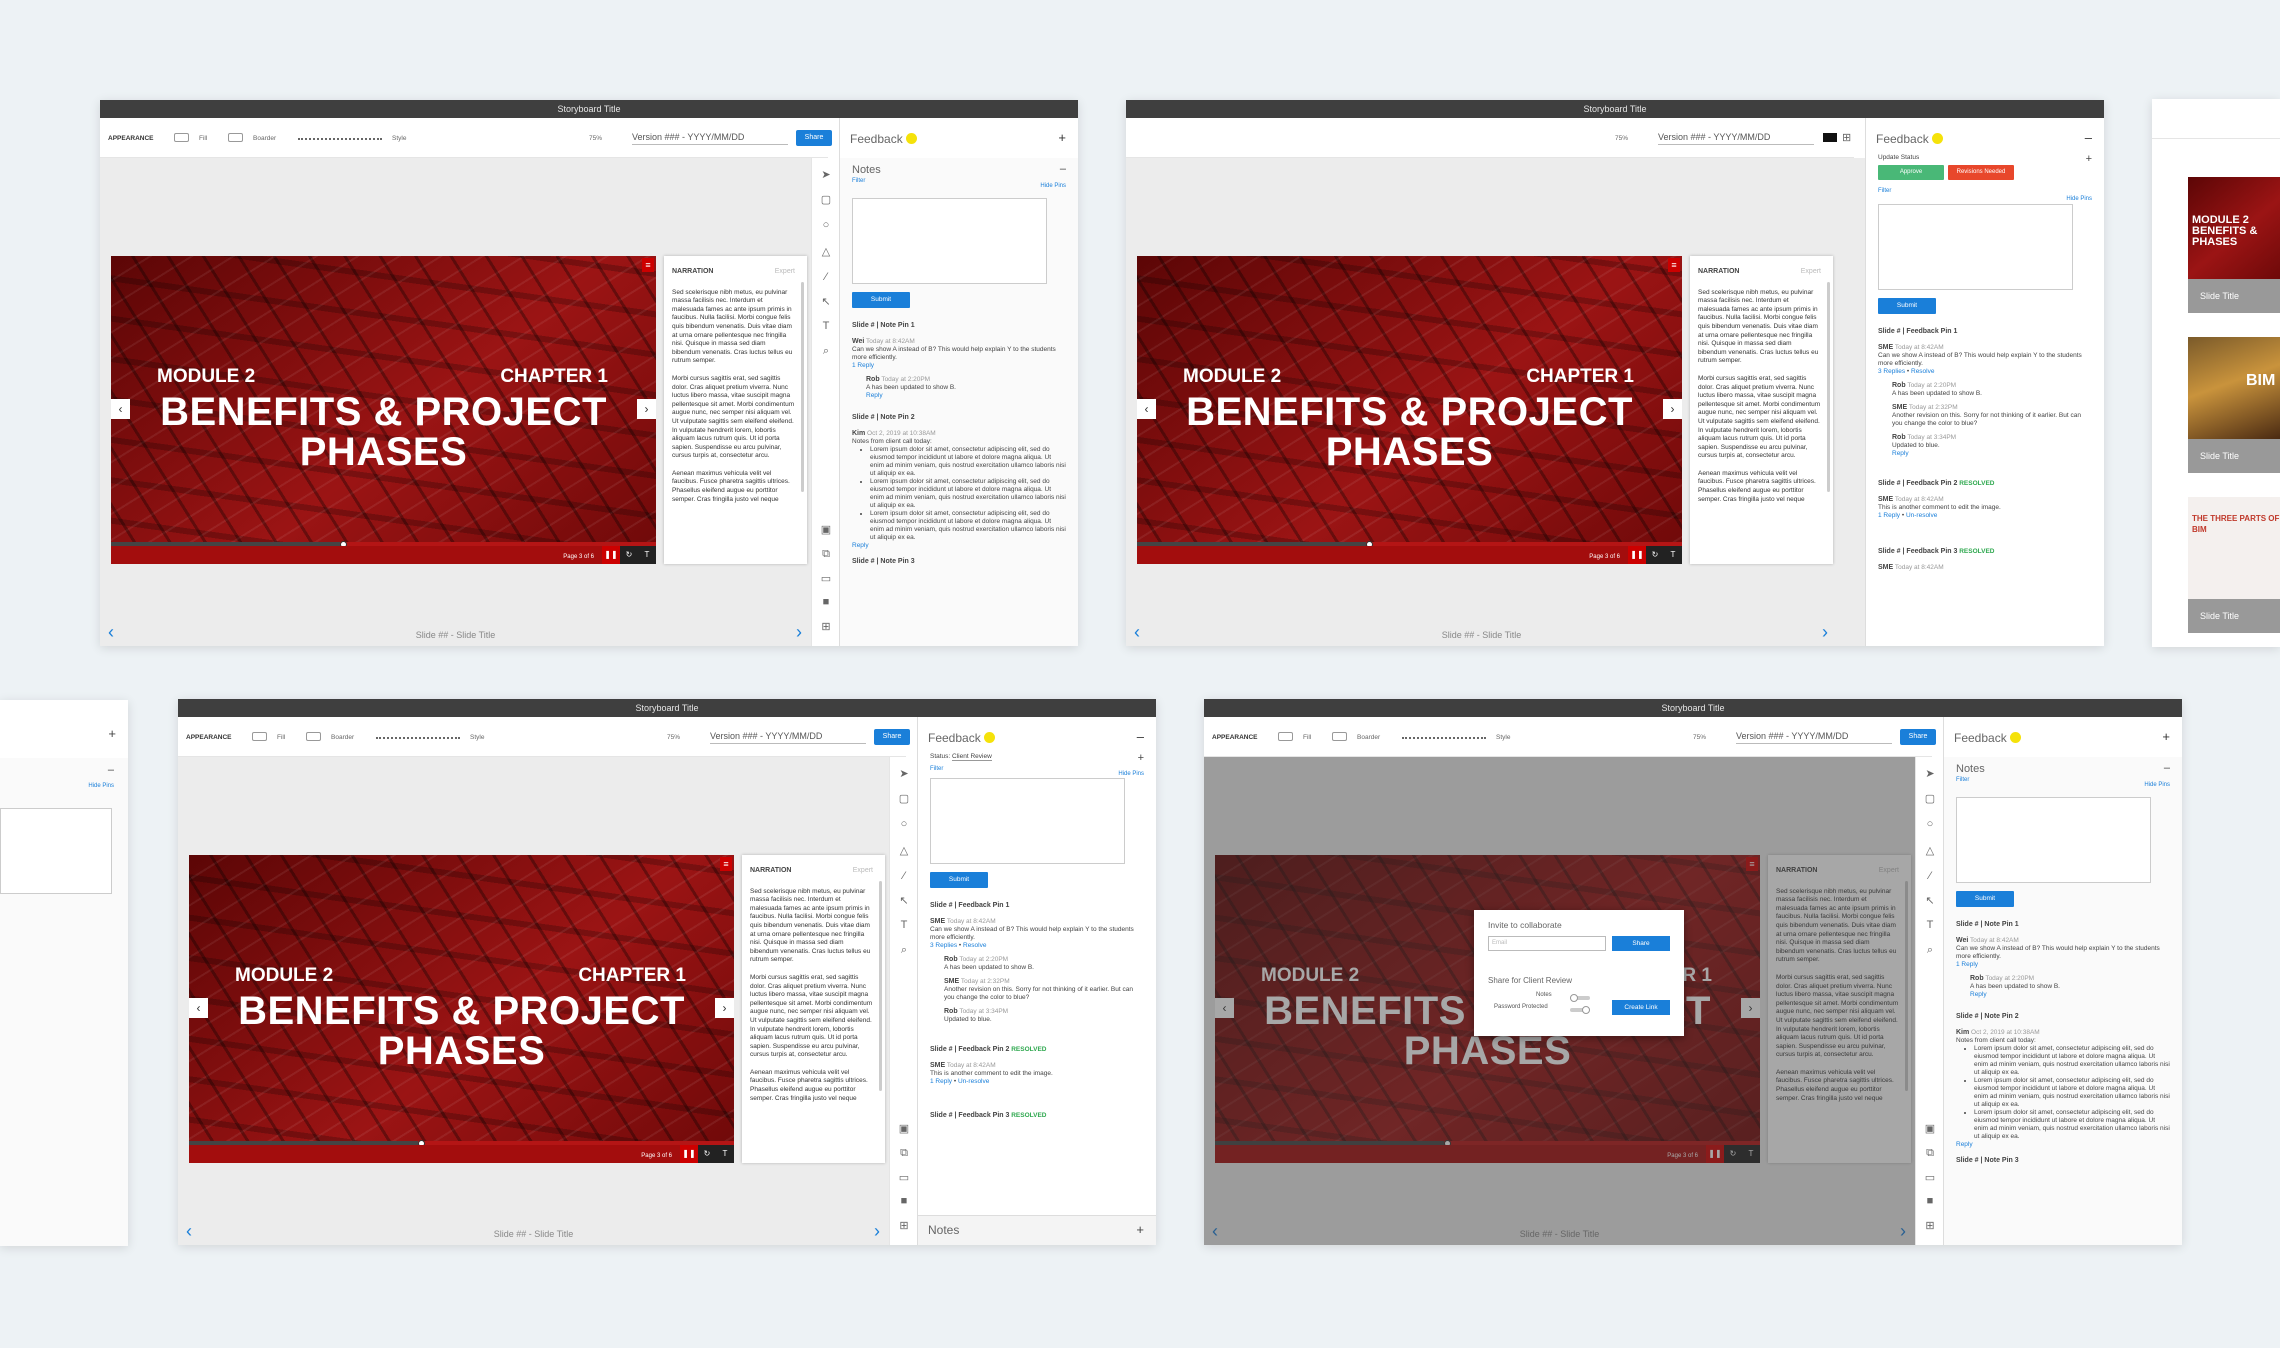 The image size is (2280, 1348). I want to click on slide-thumbnail: MODULE 2 BENEFITS & PHASES Slide Title, so click(2234, 245).